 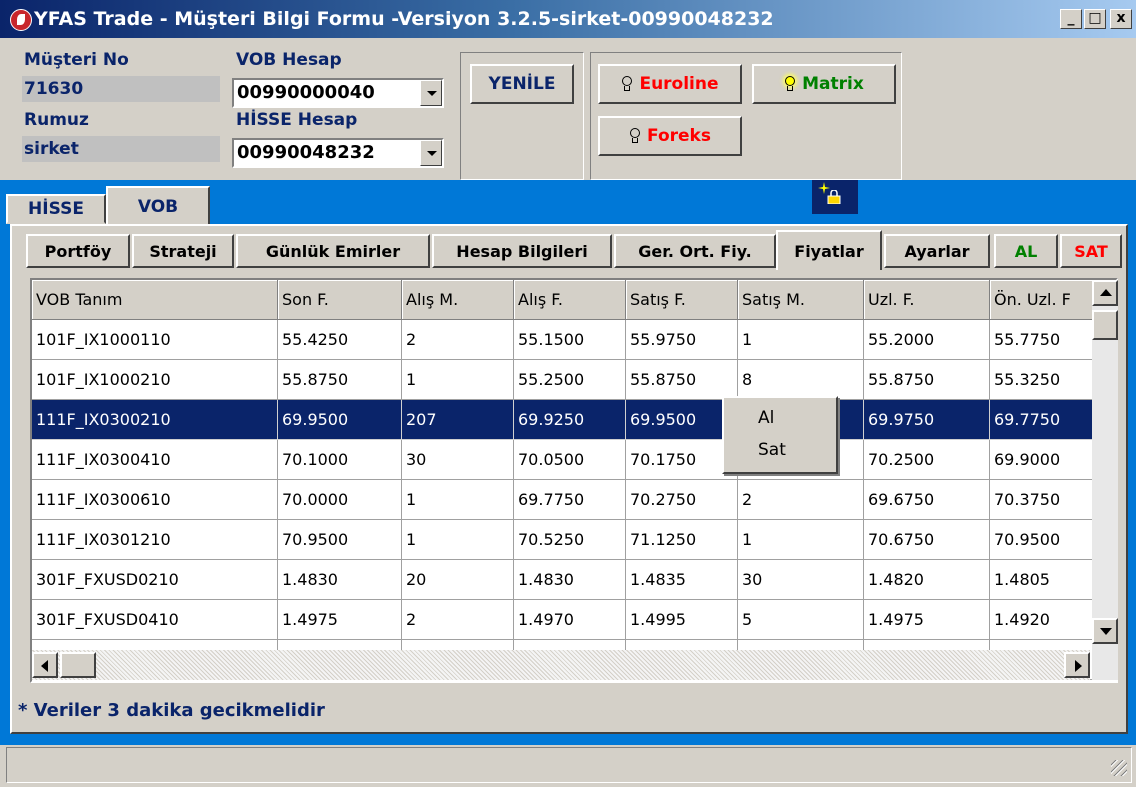 What do you see at coordinates (333, 251) in the screenshot?
I see `tab-gunluk-emirler: Günlük Emirler` at bounding box center [333, 251].